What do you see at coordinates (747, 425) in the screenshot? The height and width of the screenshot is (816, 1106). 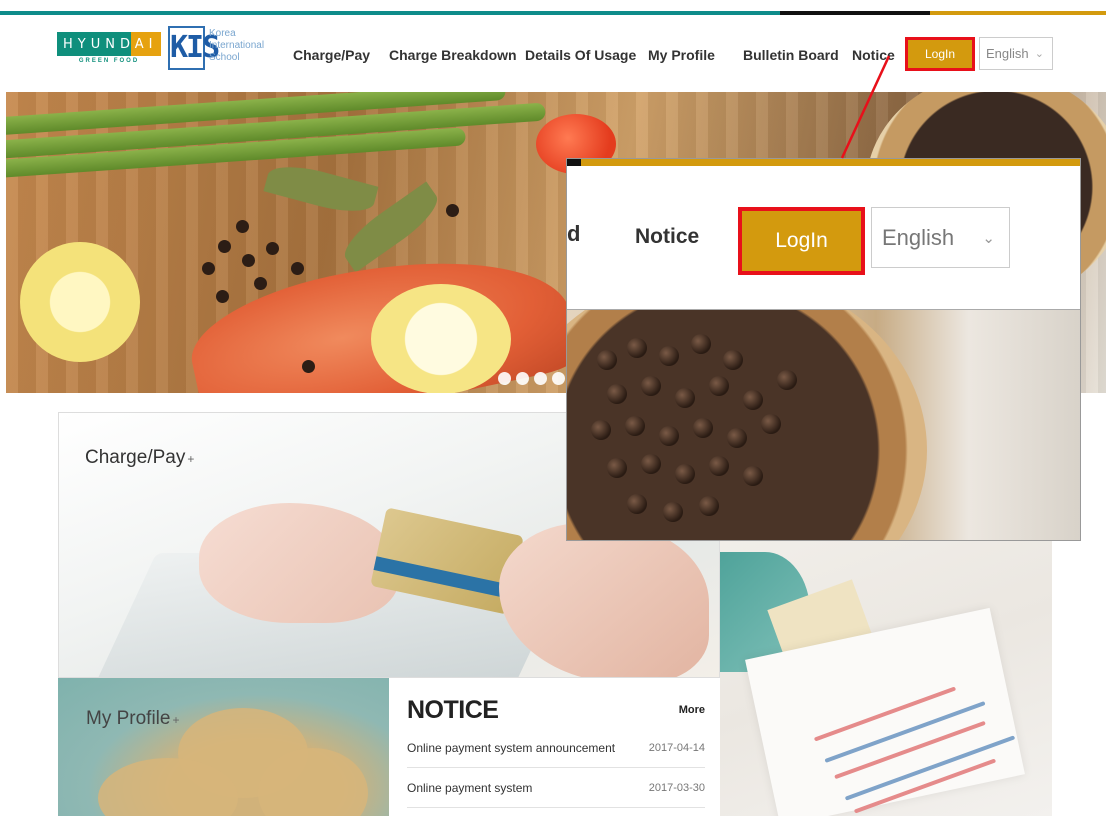 I see `zoom-bowl` at bounding box center [747, 425].